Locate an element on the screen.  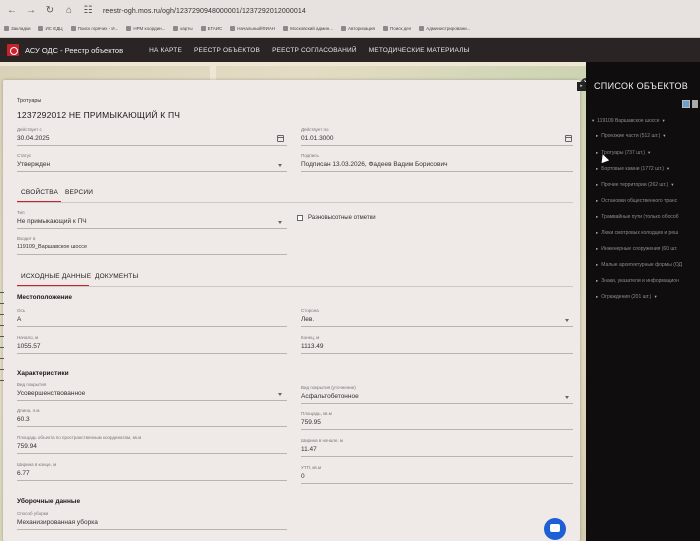
image-icon is located at coordinates (686, 104).